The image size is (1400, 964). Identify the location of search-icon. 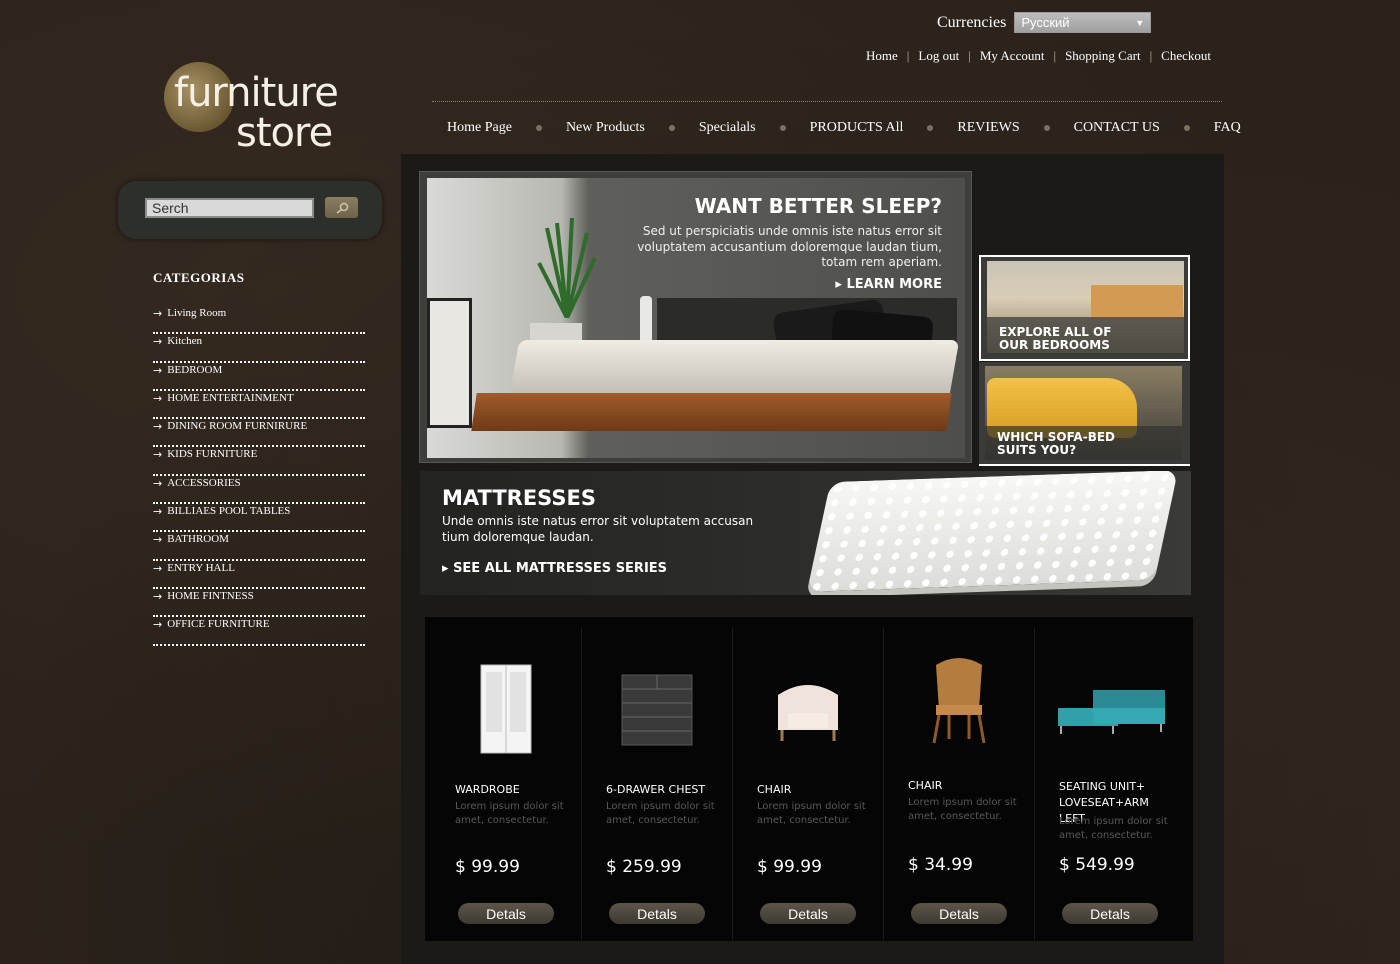
(342, 208).